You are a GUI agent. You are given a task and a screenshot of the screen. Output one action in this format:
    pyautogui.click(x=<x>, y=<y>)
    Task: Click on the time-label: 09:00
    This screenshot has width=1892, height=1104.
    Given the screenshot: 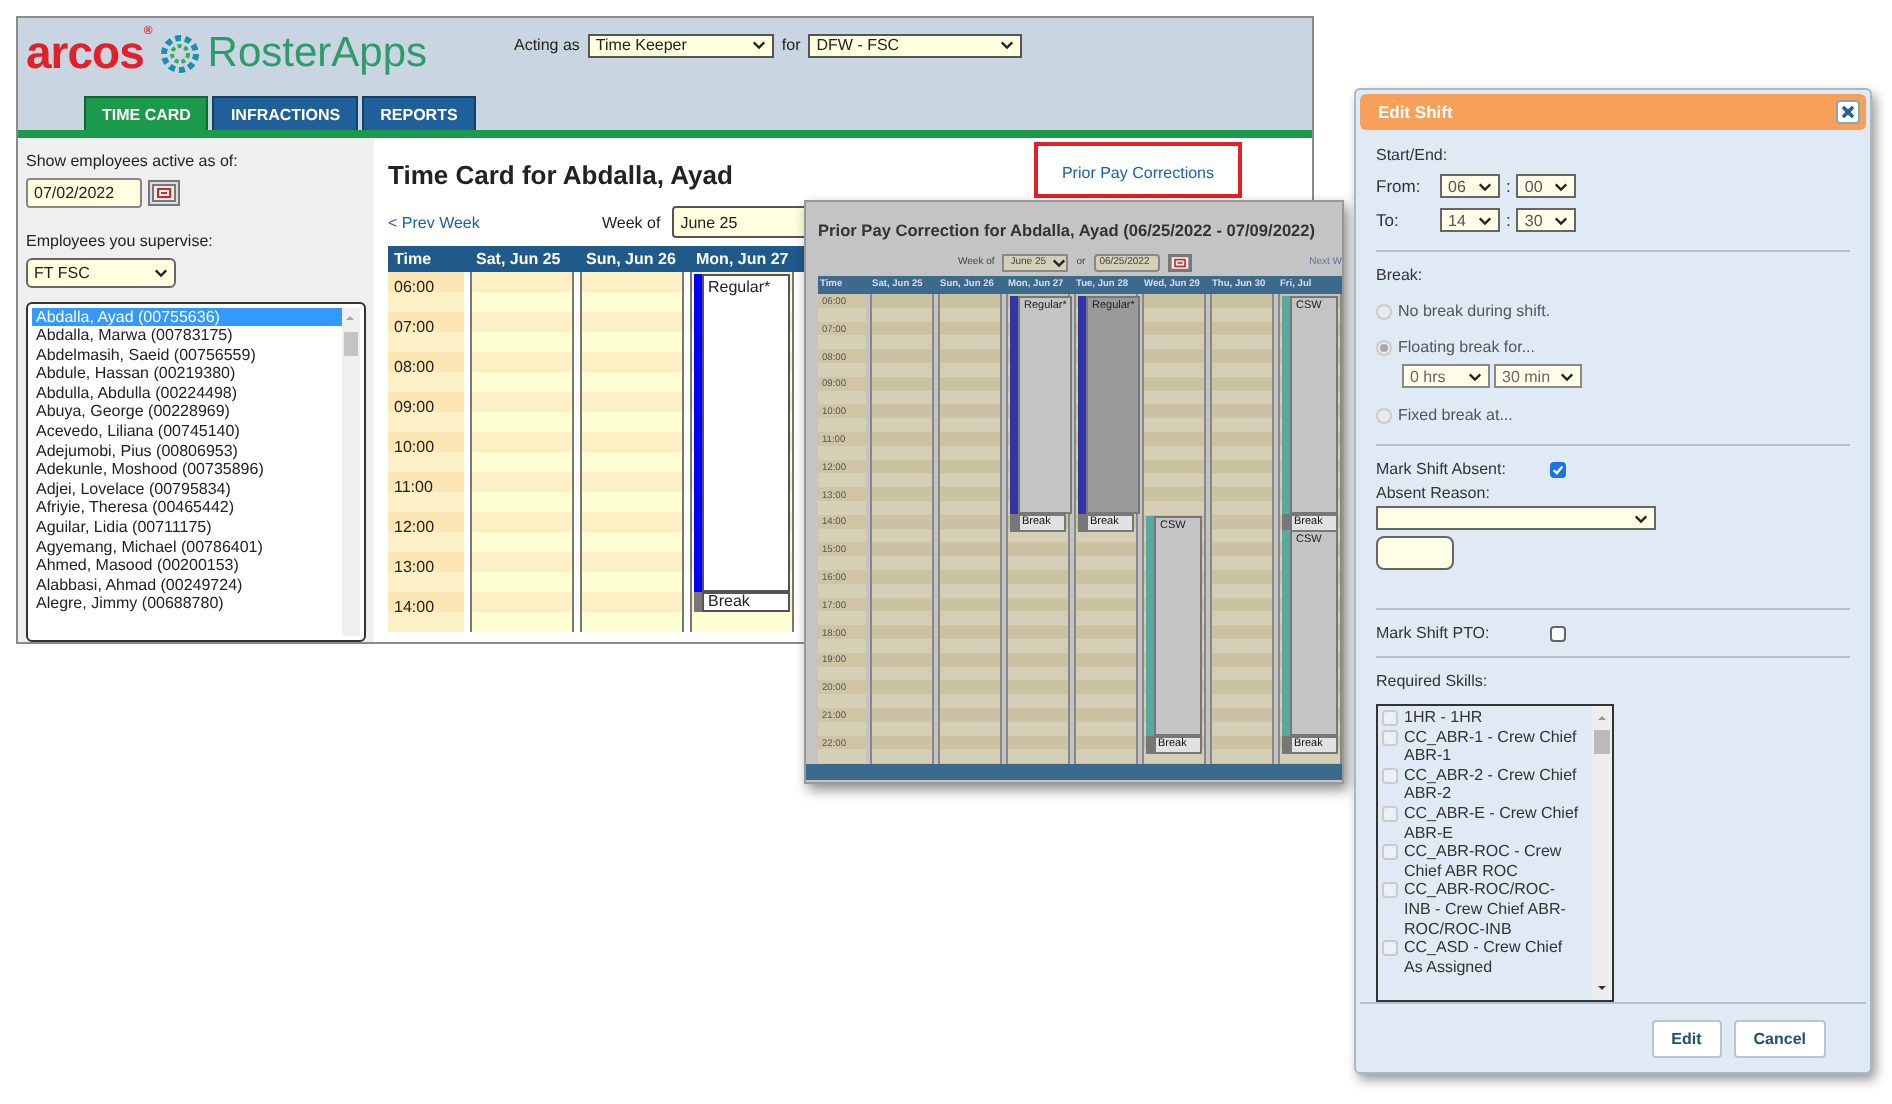 What is the action you would take?
    pyautogui.click(x=414, y=407)
    